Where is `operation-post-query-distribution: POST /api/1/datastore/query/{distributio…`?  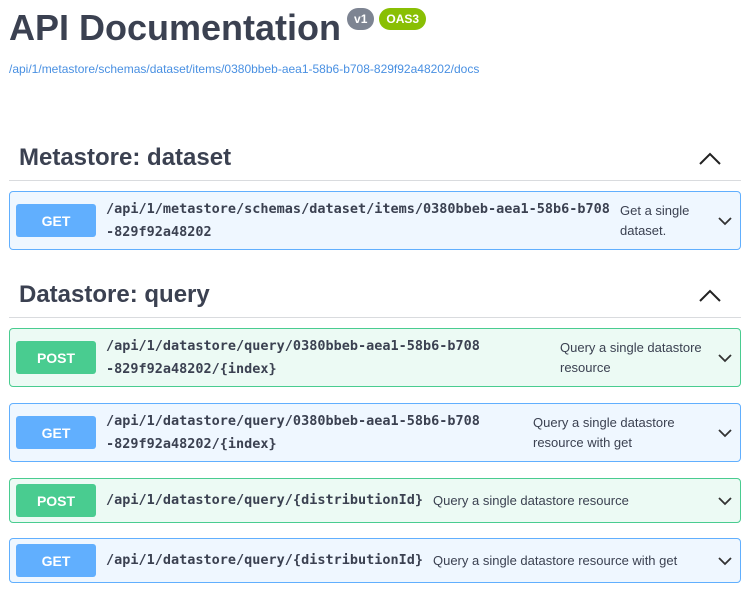
operation-post-query-distribution: POST /api/1/datastore/query/{distributio… is located at coordinates (375, 500).